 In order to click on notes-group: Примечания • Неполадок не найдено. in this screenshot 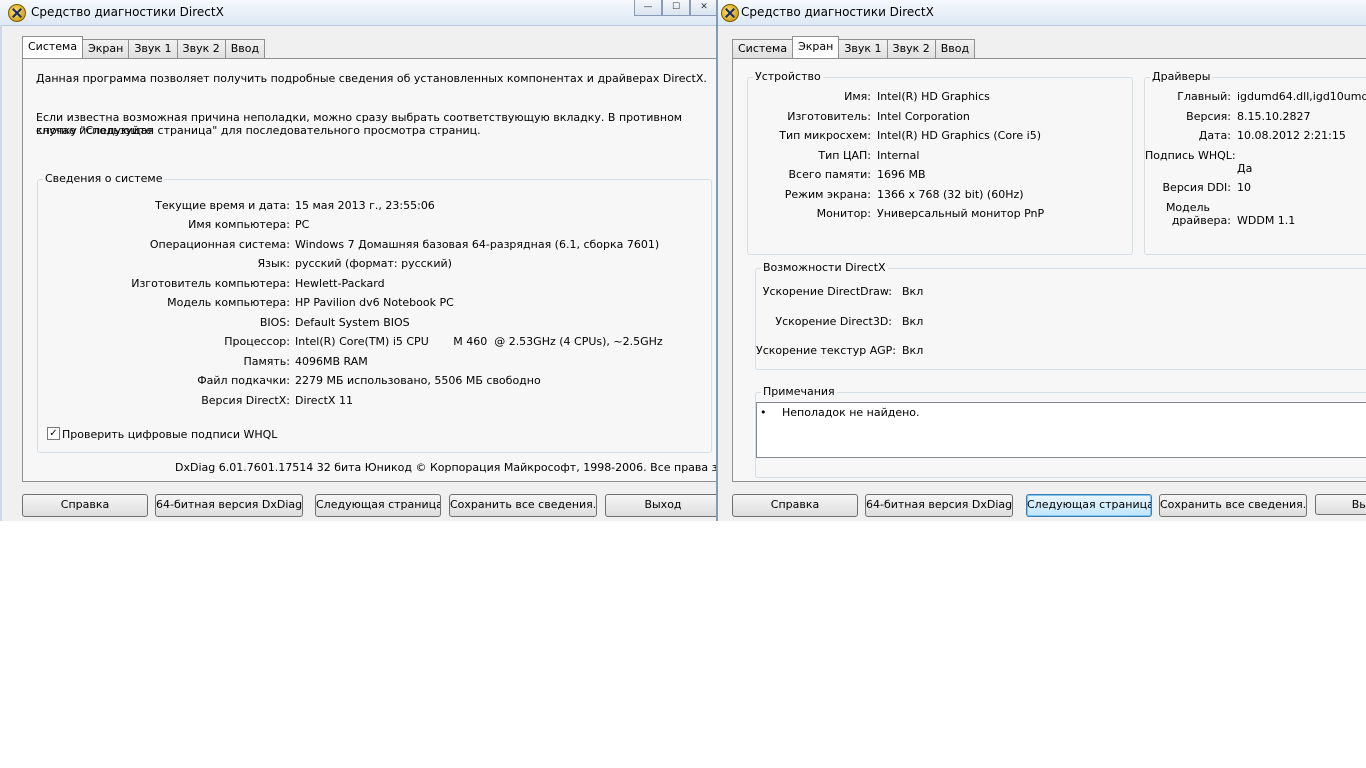, I will do `click(1060, 431)`.